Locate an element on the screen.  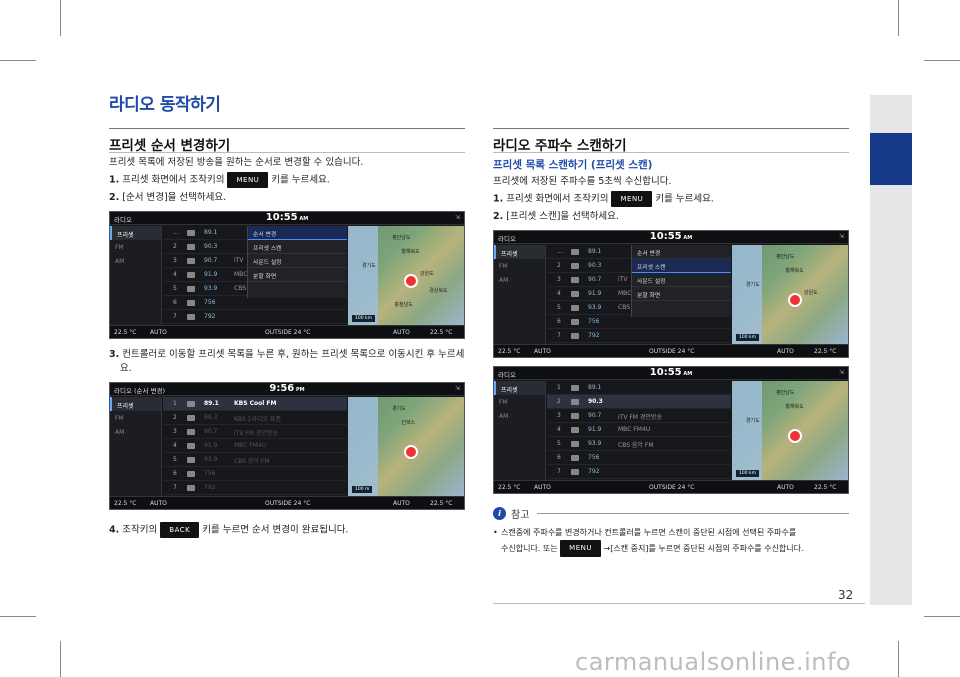
band-item: AM is located at coordinates (504, 280).